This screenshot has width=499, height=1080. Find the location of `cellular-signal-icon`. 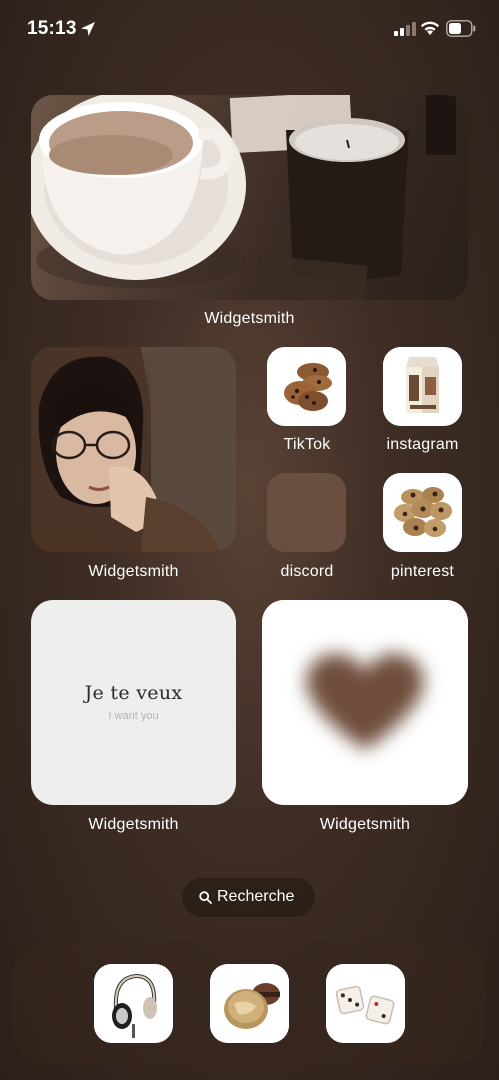

cellular-signal-icon is located at coordinates (405, 29).